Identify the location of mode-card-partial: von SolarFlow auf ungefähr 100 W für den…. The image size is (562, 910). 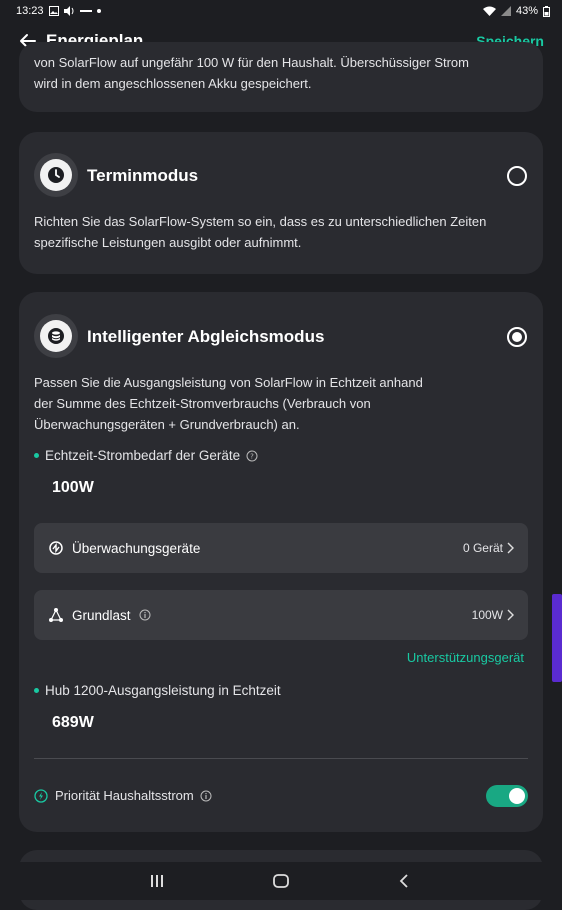
(281, 77).